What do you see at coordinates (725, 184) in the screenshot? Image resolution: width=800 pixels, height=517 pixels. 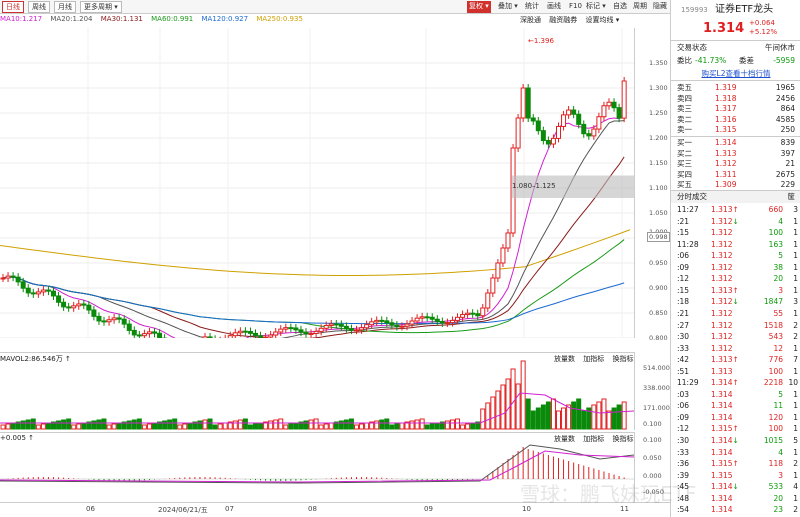 I see `bid-price: 1.309` at bounding box center [725, 184].